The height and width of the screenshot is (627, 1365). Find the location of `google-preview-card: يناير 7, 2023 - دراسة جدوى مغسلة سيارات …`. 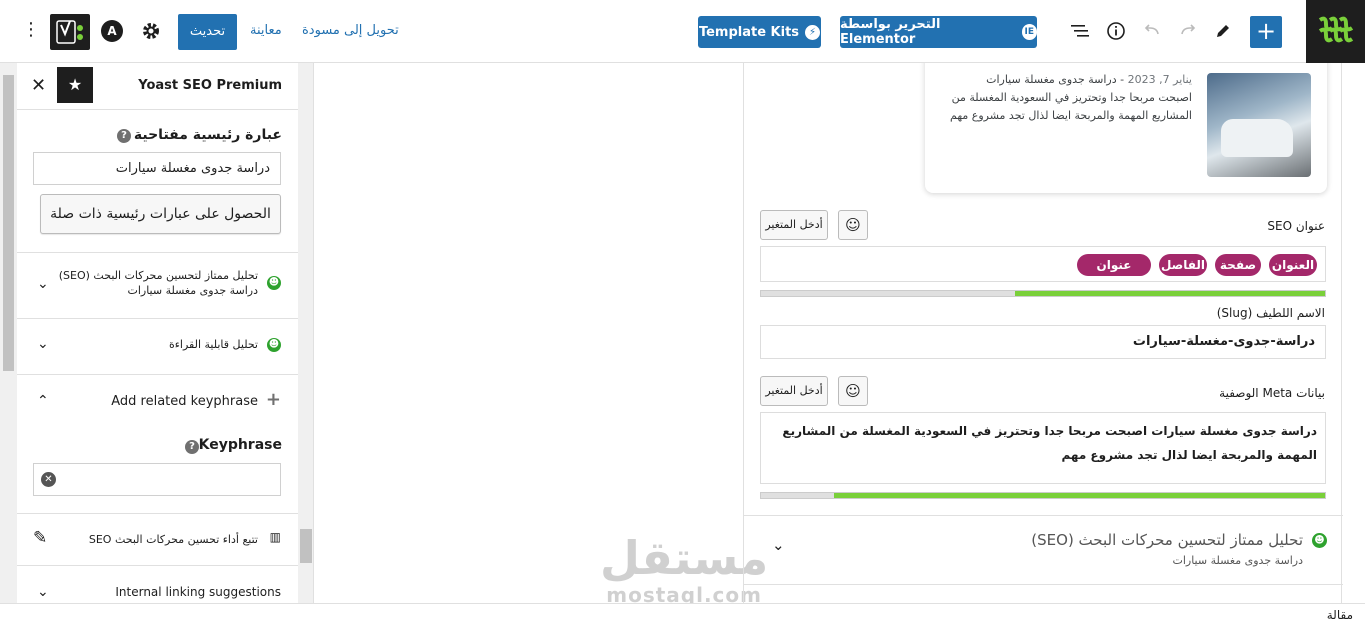

google-preview-card: يناير 7, 2023 - دراسة جدوى مغسلة سيارات … is located at coordinates (1126, 128).